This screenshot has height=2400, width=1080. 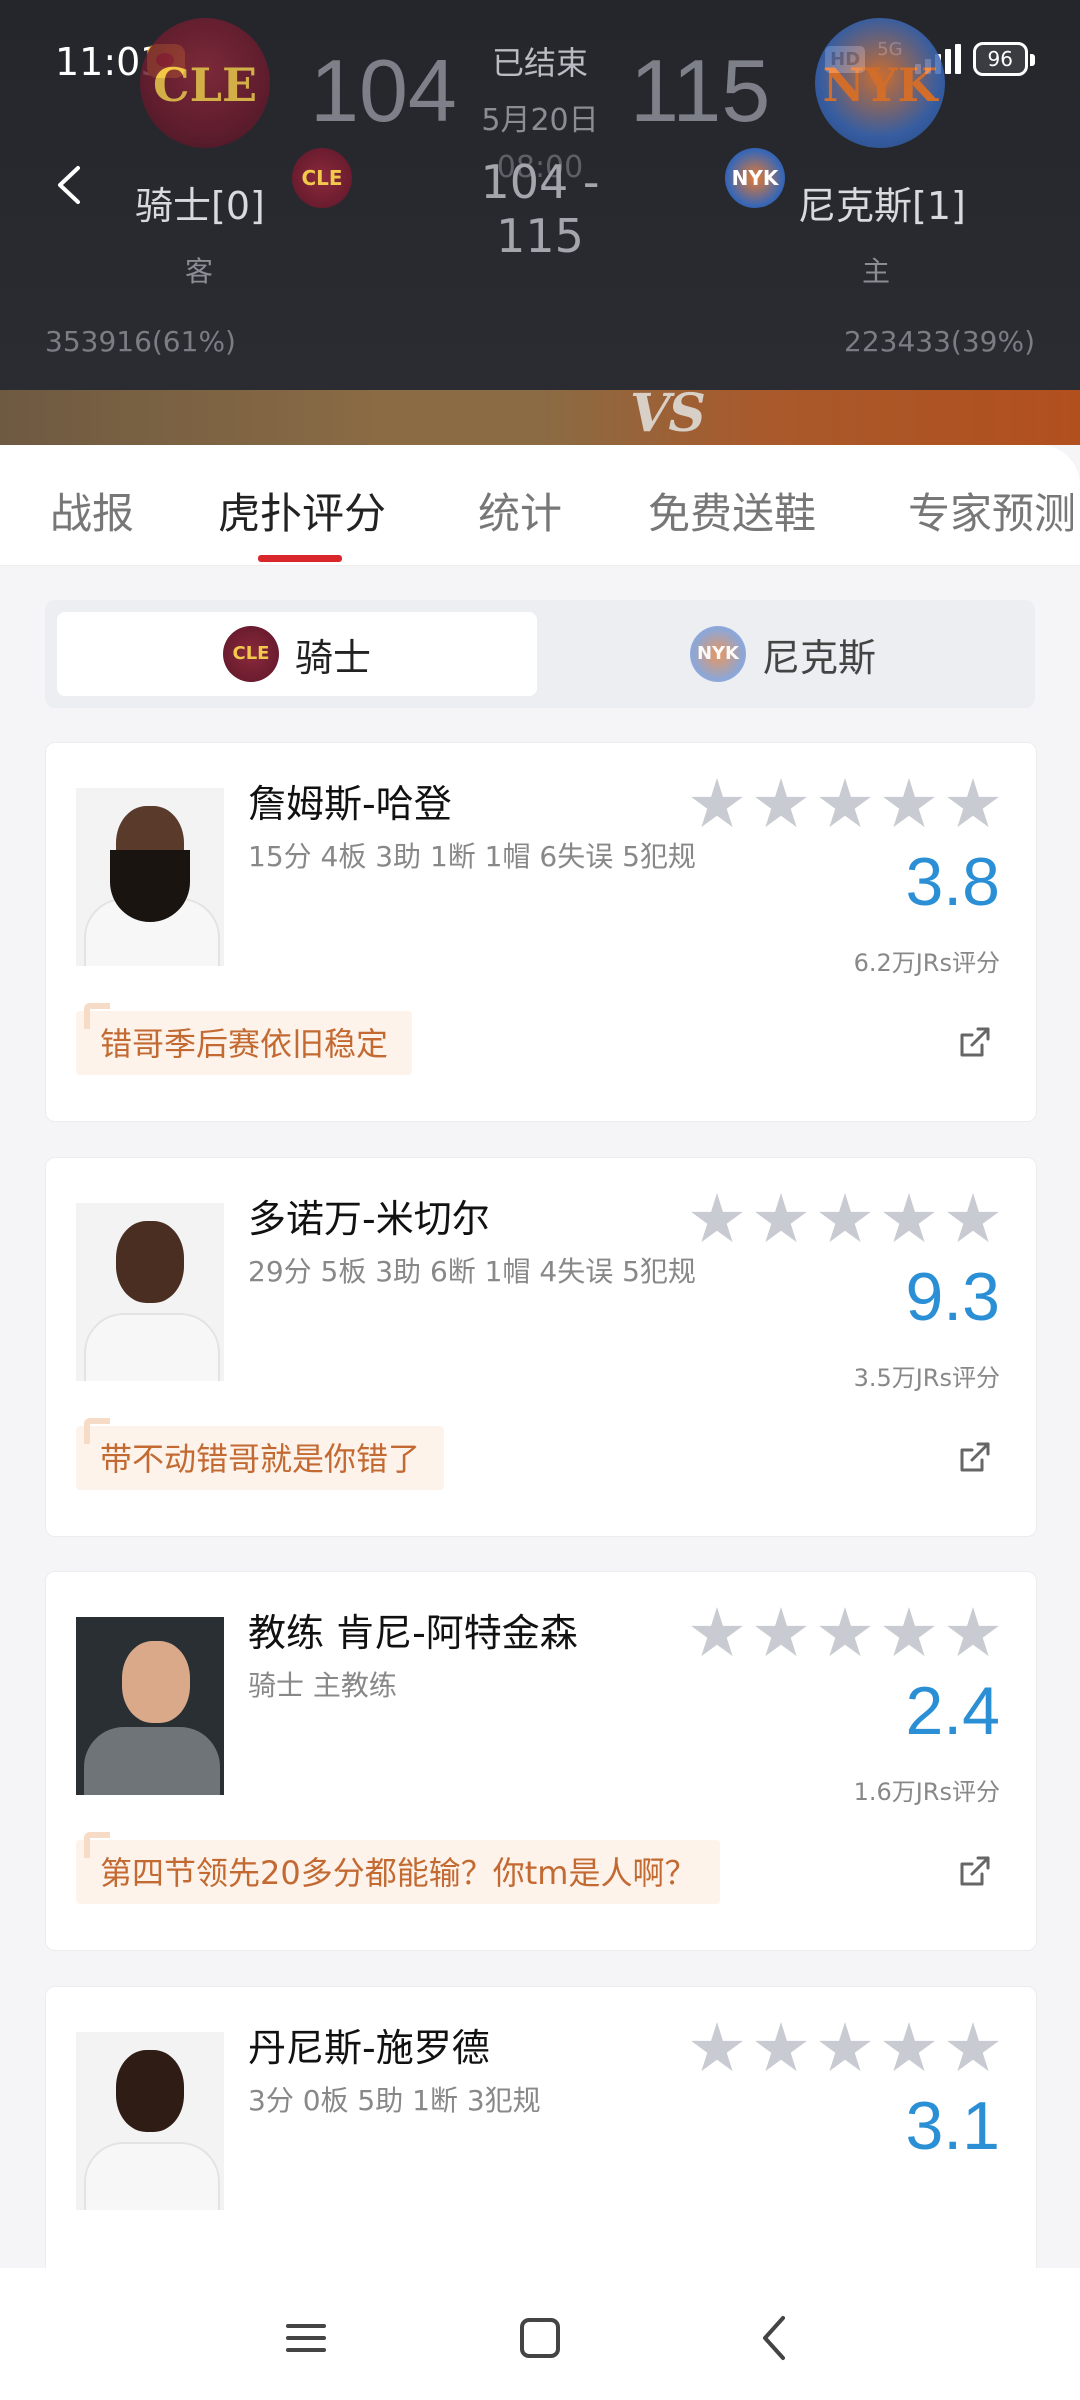 What do you see at coordinates (668, 413) in the screenshot?
I see `vs-mark: VS` at bounding box center [668, 413].